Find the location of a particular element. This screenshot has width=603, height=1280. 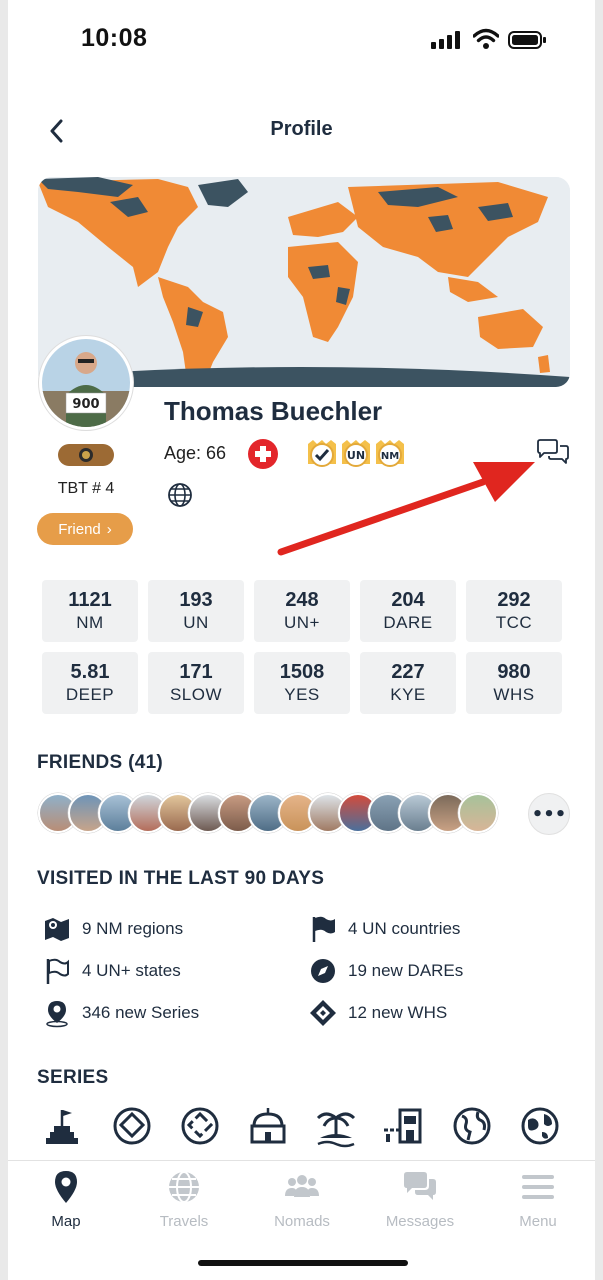

unesco-site-icon is located at coordinates (132, 1126).